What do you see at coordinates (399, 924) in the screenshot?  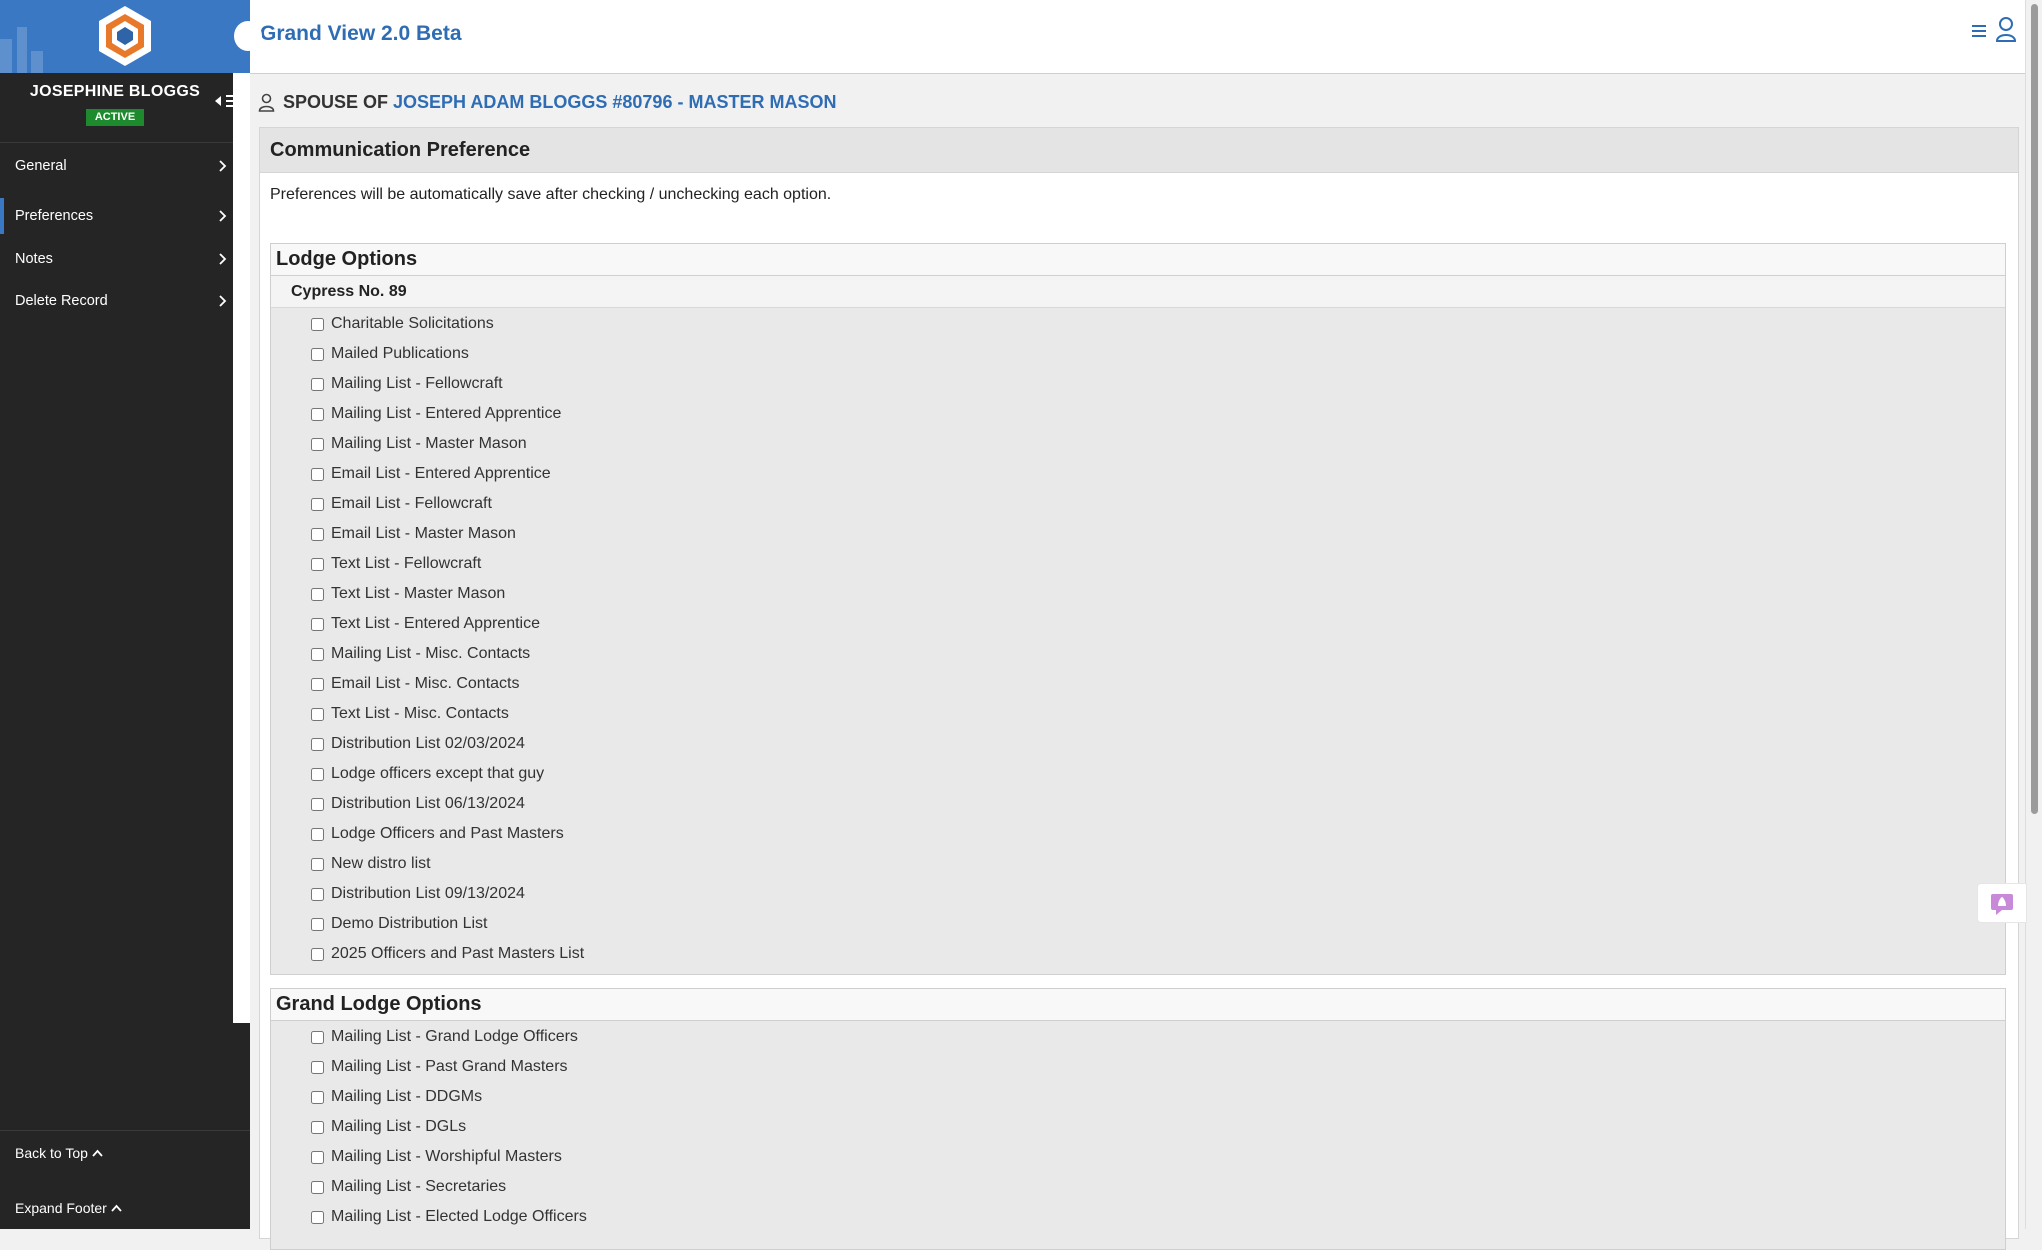 I see `preference-option: Demo Distribution List` at bounding box center [399, 924].